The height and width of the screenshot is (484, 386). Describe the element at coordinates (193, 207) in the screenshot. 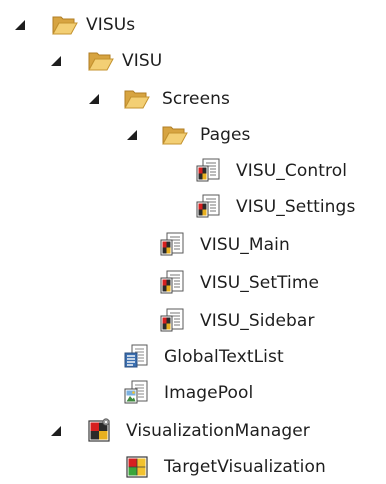

I see `tree-node-visu-settings: VISU_Settings` at that location.